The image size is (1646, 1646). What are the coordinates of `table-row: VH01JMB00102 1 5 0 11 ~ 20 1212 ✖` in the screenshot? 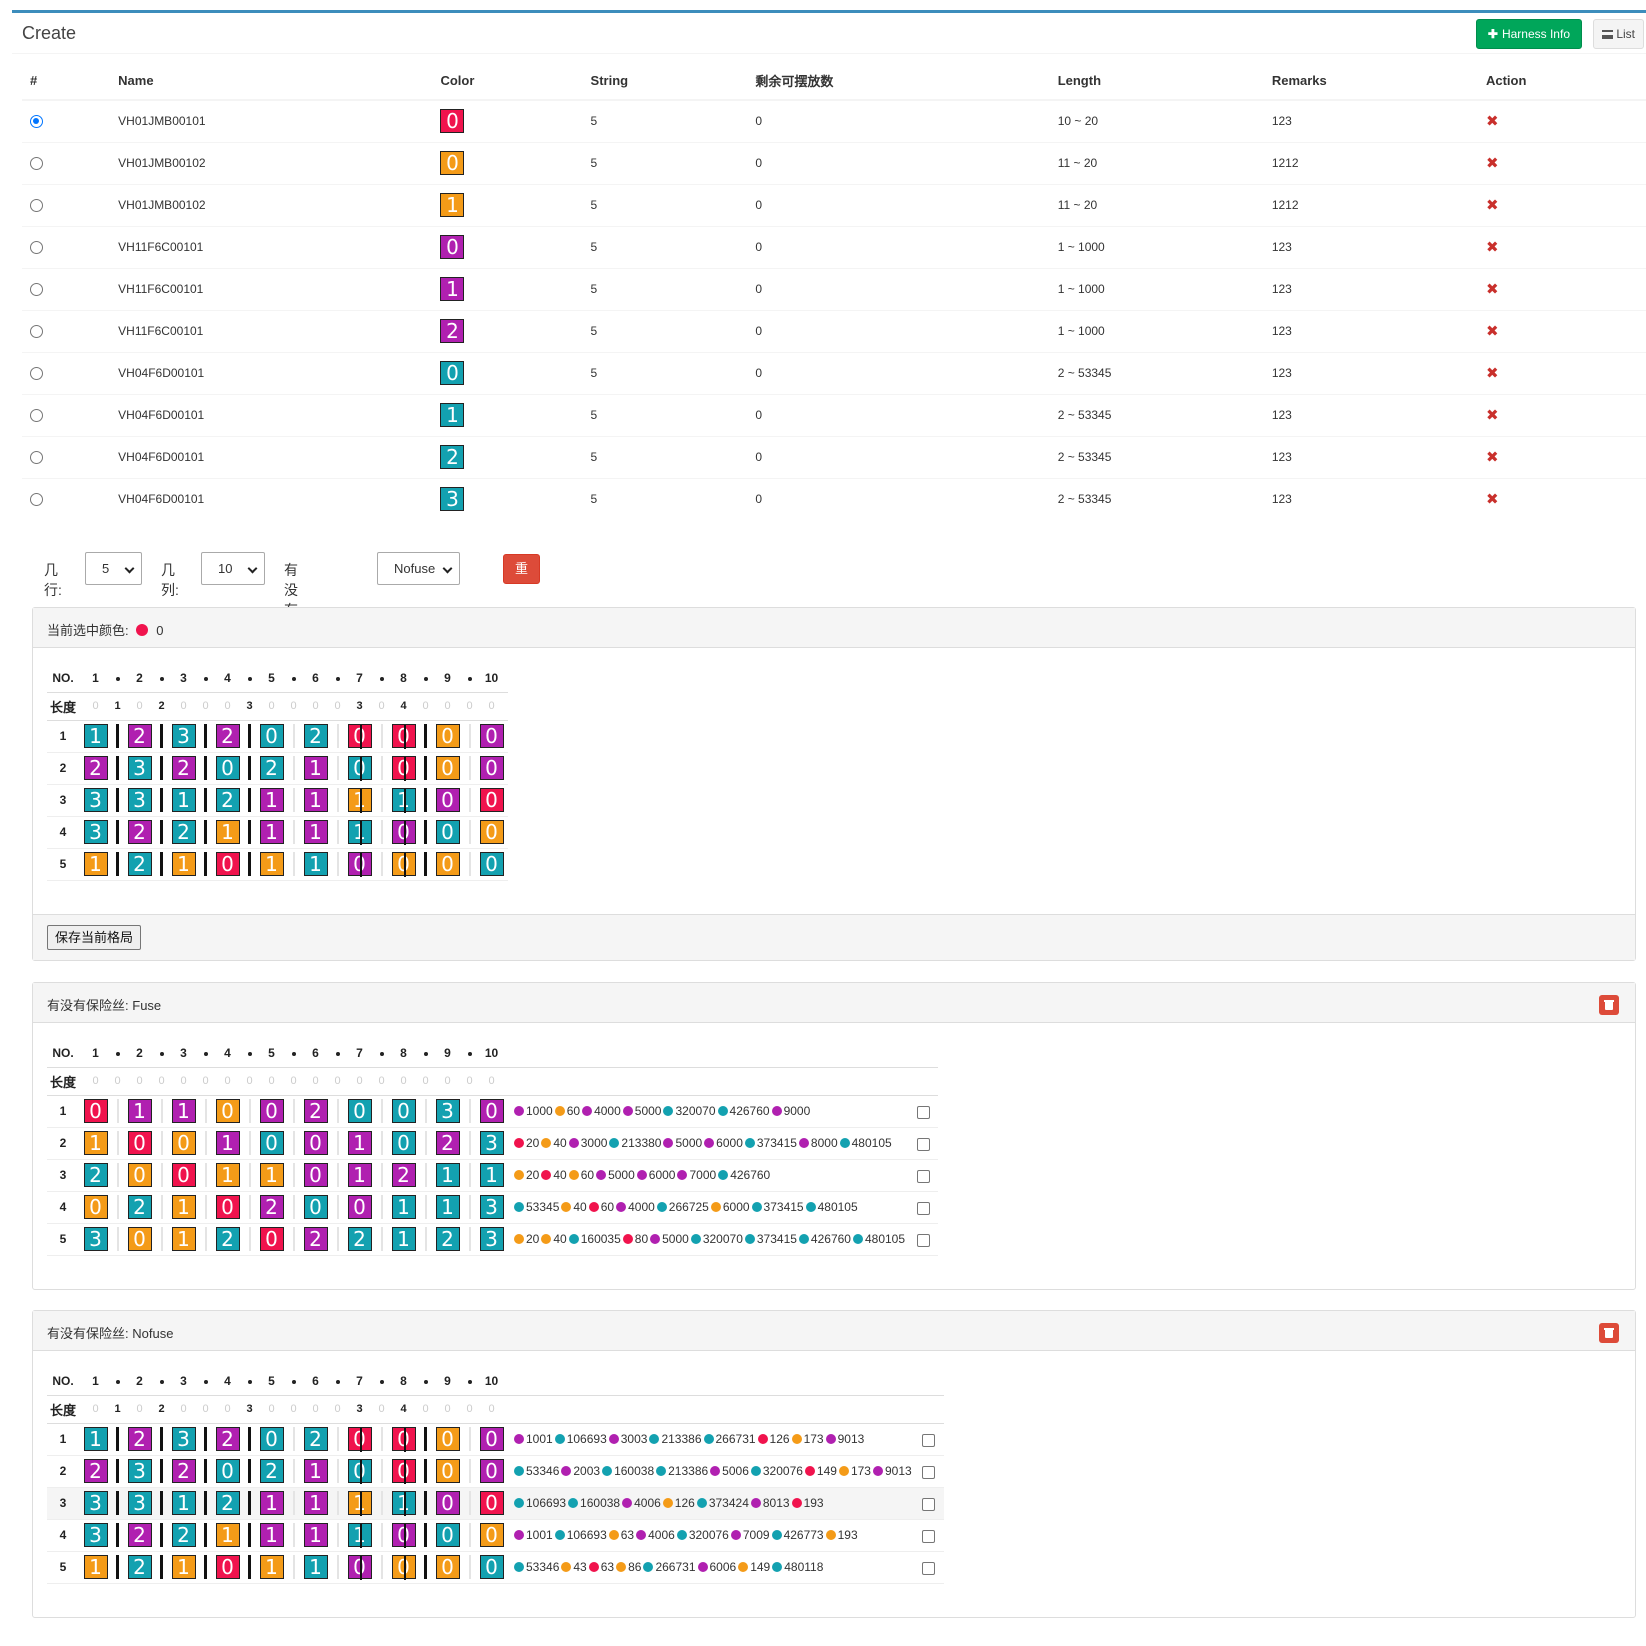 It's located at (834, 204).